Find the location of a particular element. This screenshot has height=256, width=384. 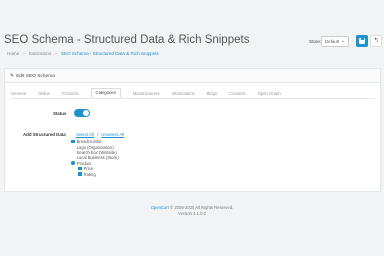

option-label: Logo (Organization) is located at coordinates (95, 147).